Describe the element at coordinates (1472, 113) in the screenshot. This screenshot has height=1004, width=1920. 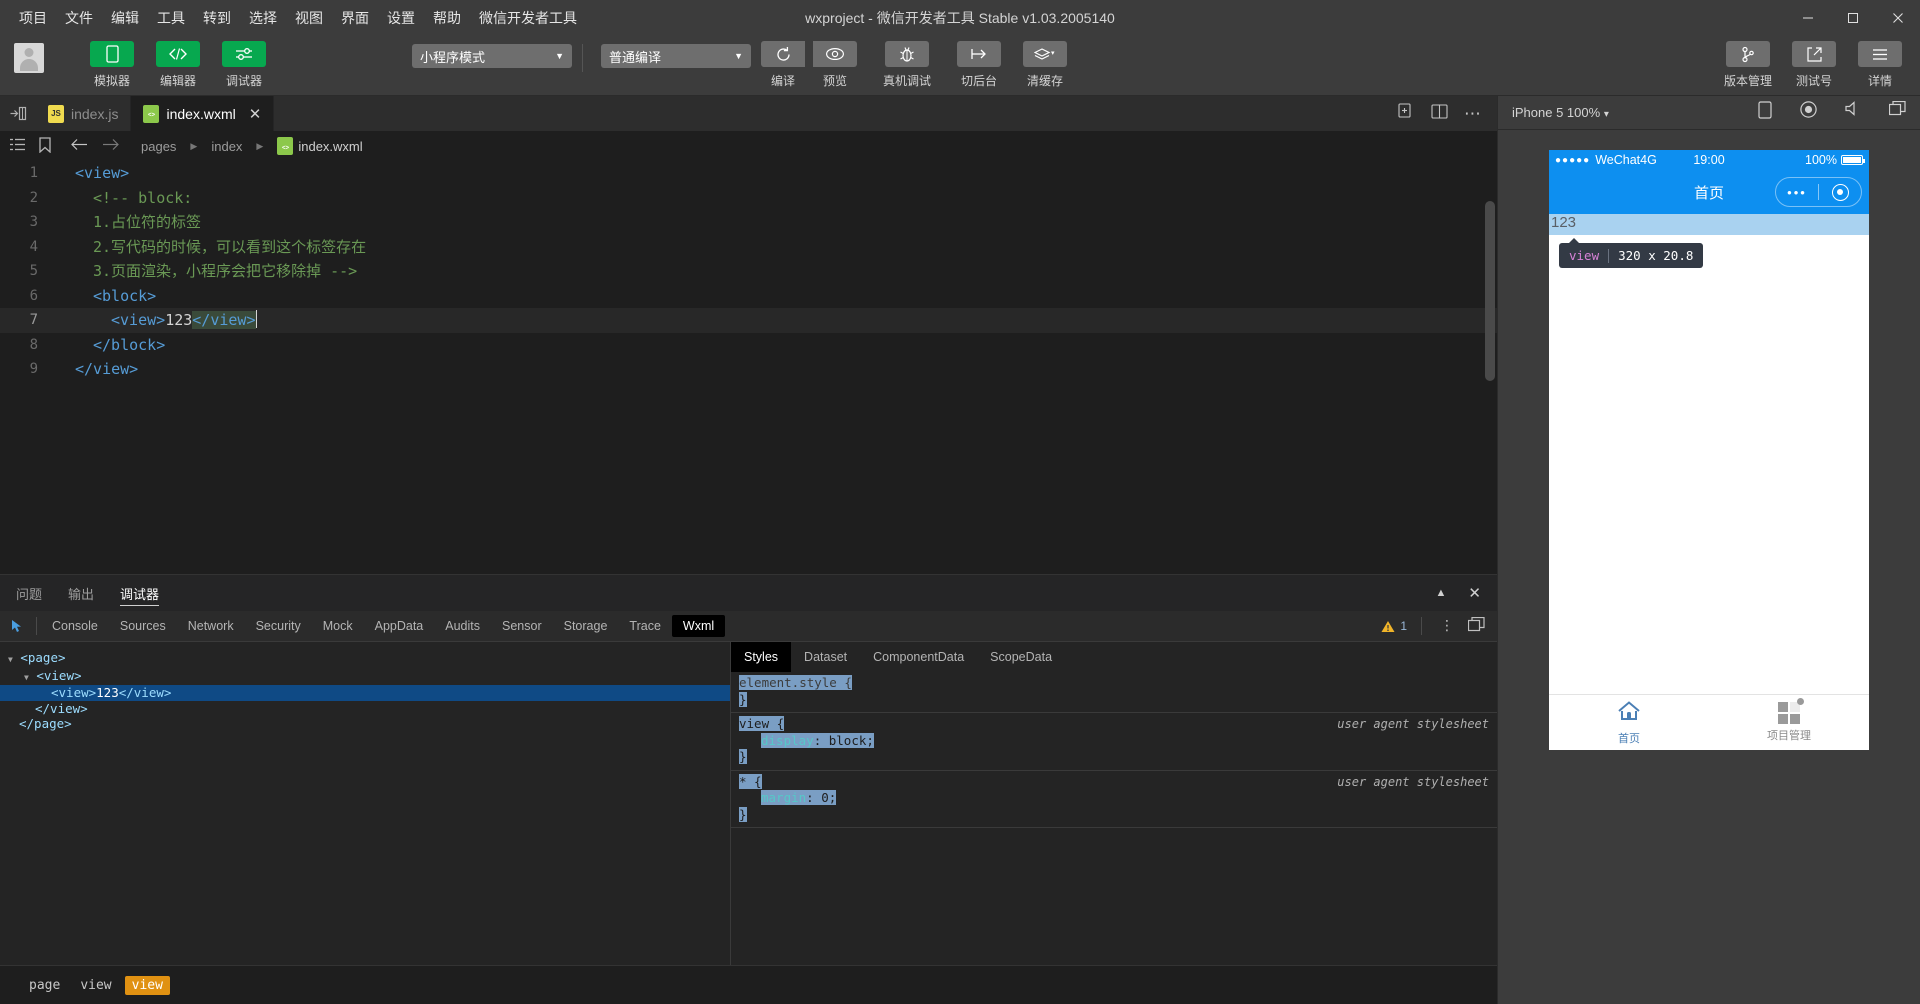
I see `more-actions-icon: ⋯` at that location.